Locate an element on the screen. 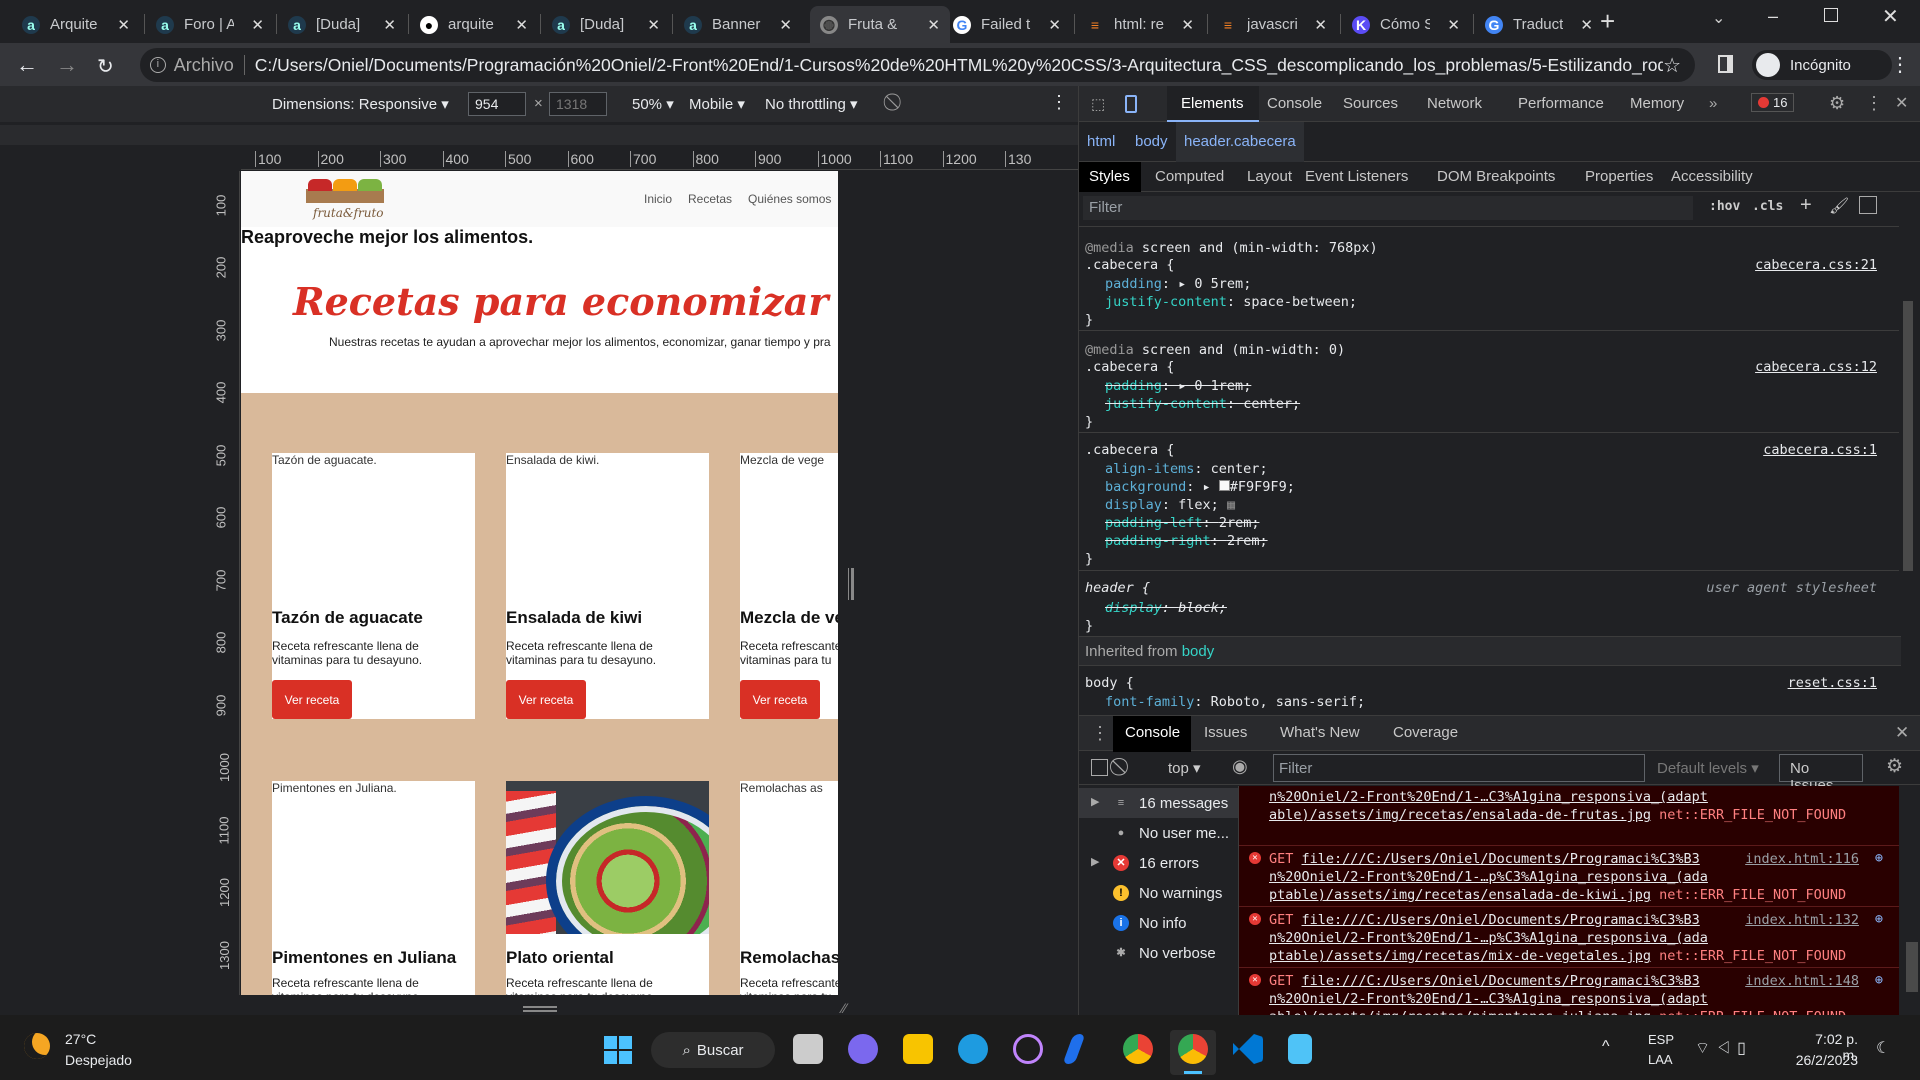 Image resolution: width=1920 pixels, height=1080 pixels. nav-inicio: Inicio is located at coordinates (658, 199).